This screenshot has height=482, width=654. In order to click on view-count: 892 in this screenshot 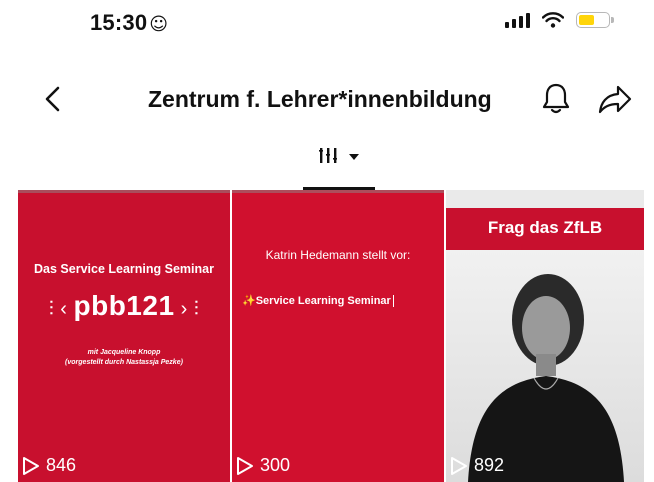, I will do `click(477, 465)`.